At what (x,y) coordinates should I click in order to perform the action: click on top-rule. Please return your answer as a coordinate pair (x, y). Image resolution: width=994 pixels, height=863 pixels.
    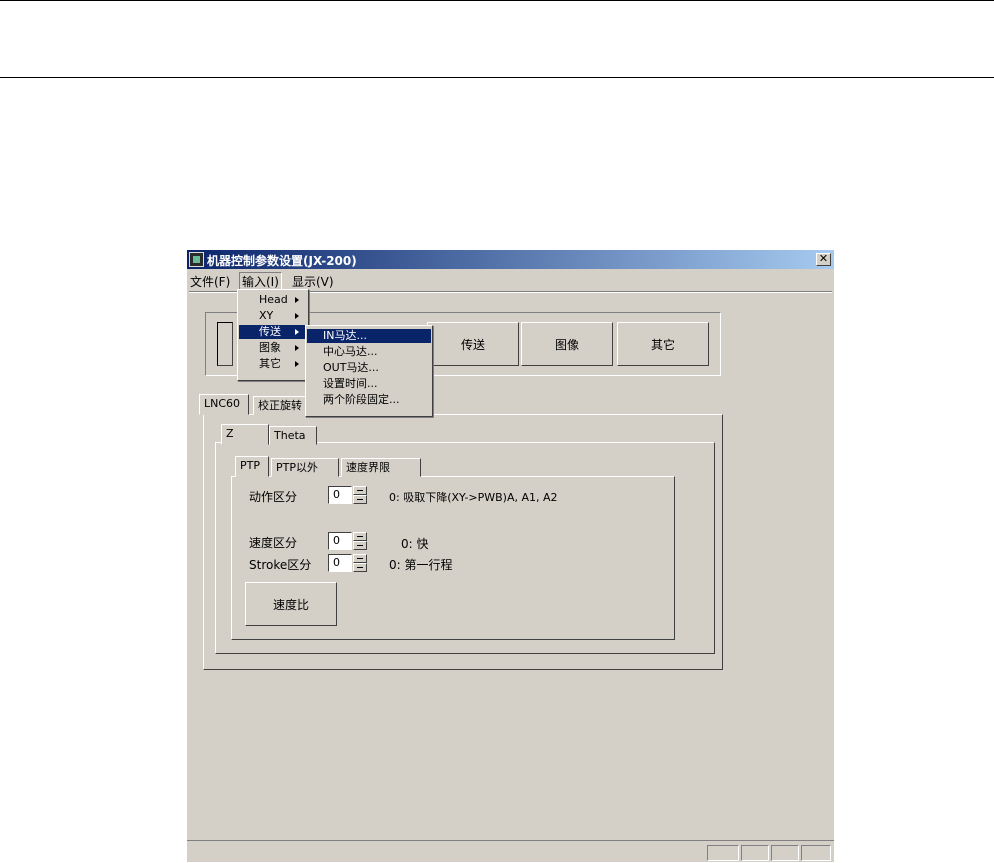
    Looking at the image, I should click on (497, 0).